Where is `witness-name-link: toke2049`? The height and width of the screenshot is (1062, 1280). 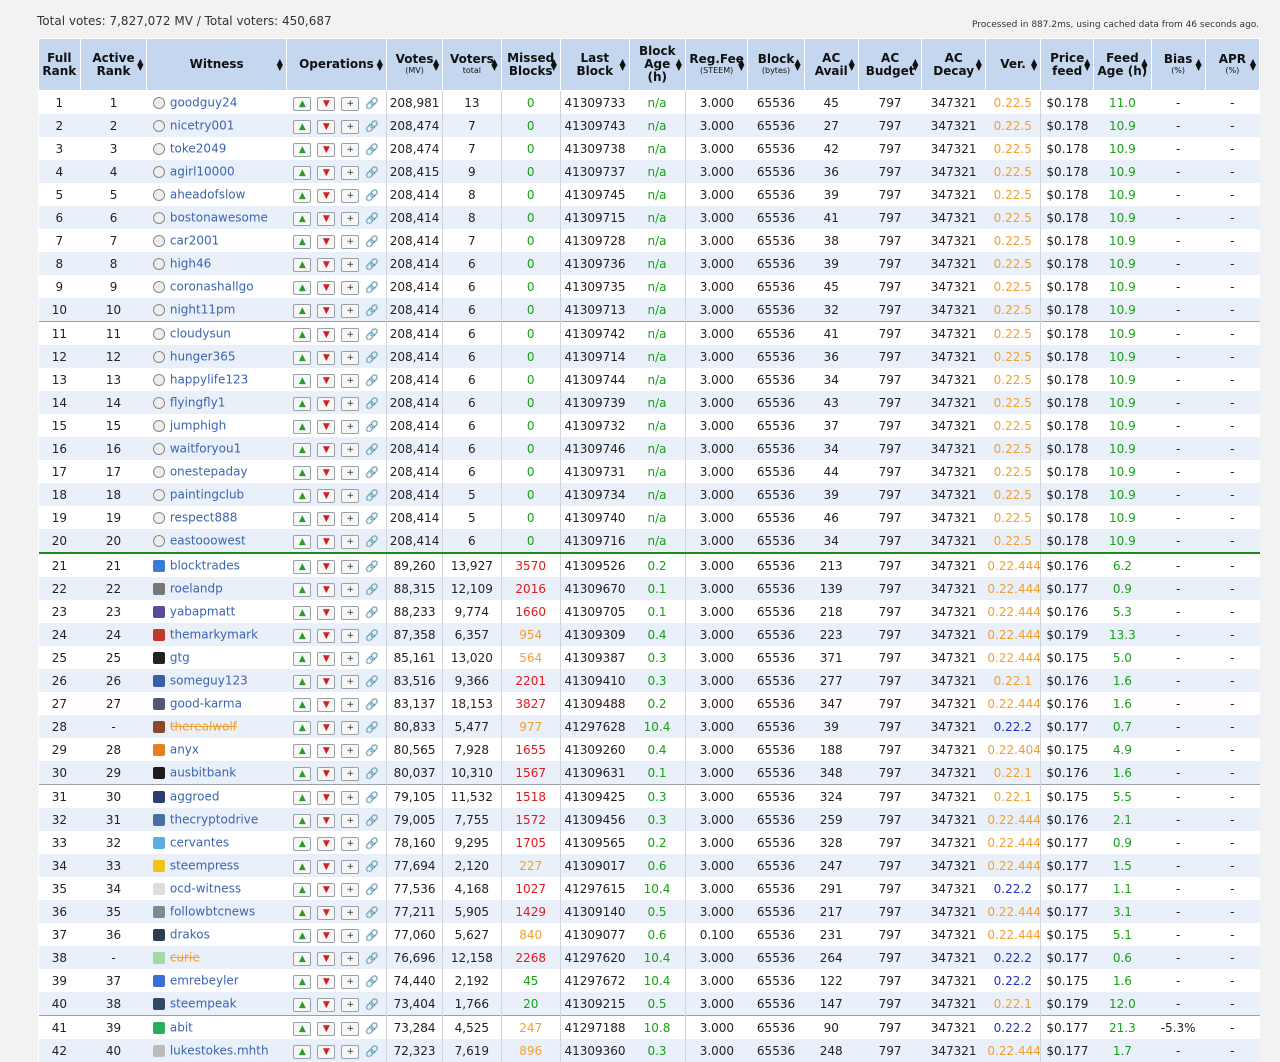 witness-name-link: toke2049 is located at coordinates (198, 149).